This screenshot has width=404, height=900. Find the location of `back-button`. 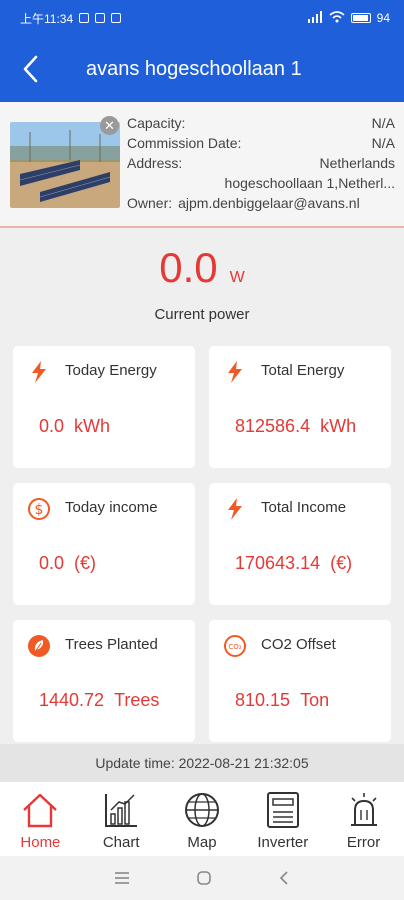

back-button is located at coordinates (30, 69).